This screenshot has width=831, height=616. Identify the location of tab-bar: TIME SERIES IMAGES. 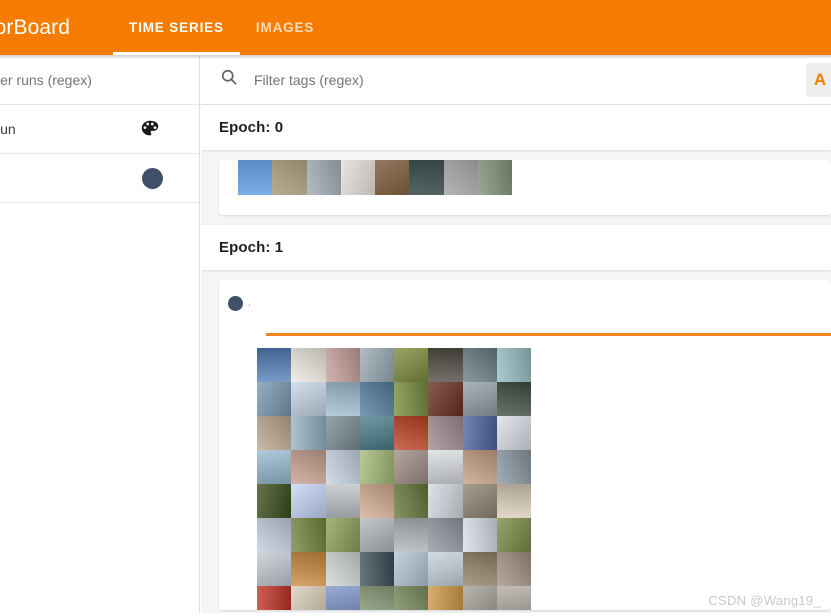
(221, 27).